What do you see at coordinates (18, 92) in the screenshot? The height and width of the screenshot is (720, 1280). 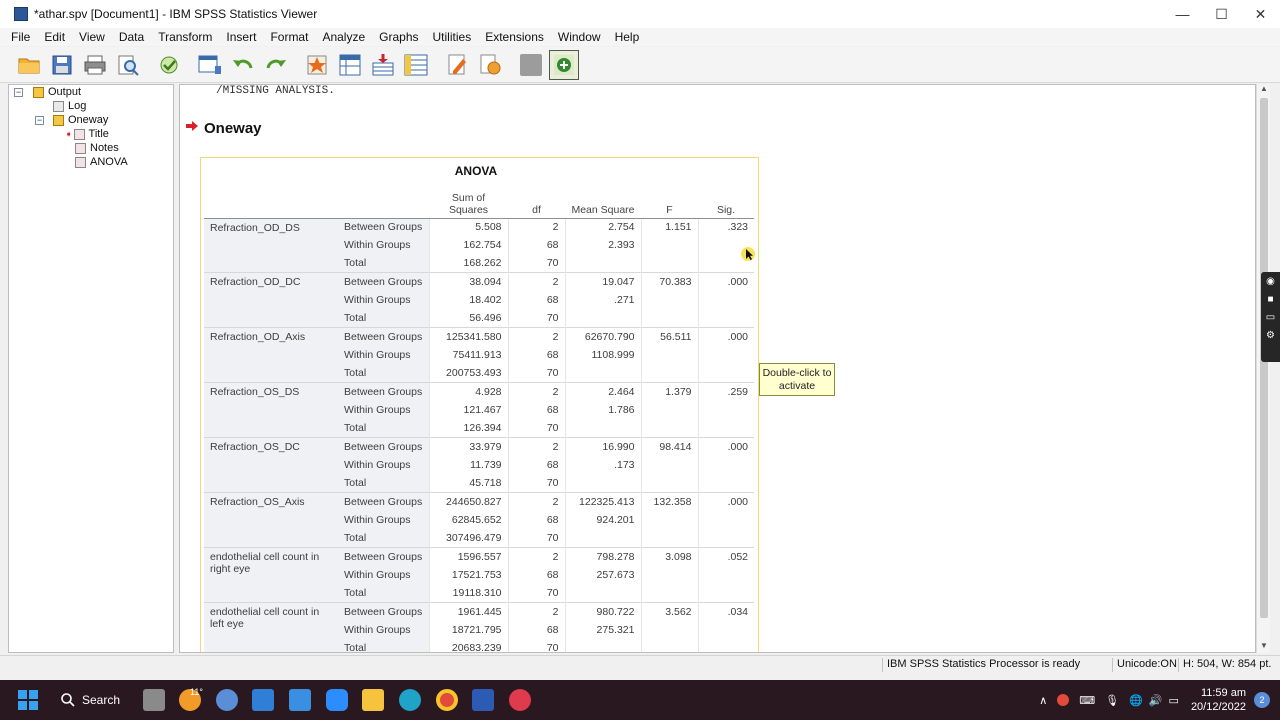 I see `collapse-output-toggle: −` at bounding box center [18, 92].